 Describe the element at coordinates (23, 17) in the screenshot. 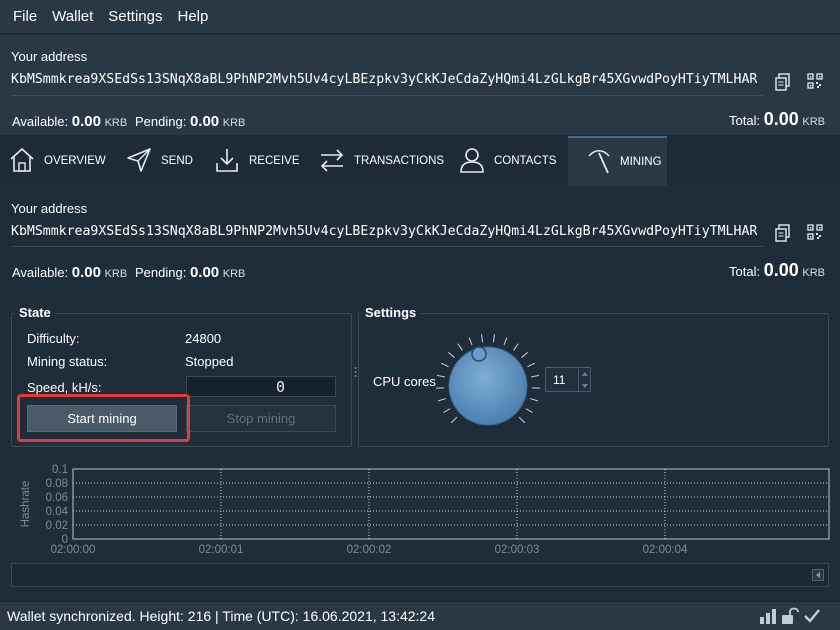

I see `menu-file: File` at that location.